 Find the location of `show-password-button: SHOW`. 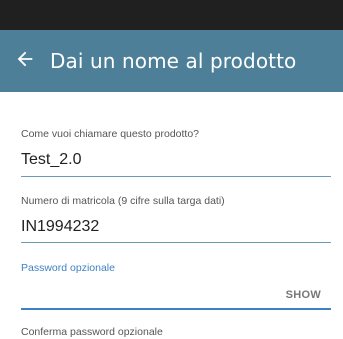

show-password-button: SHOW is located at coordinates (303, 295).